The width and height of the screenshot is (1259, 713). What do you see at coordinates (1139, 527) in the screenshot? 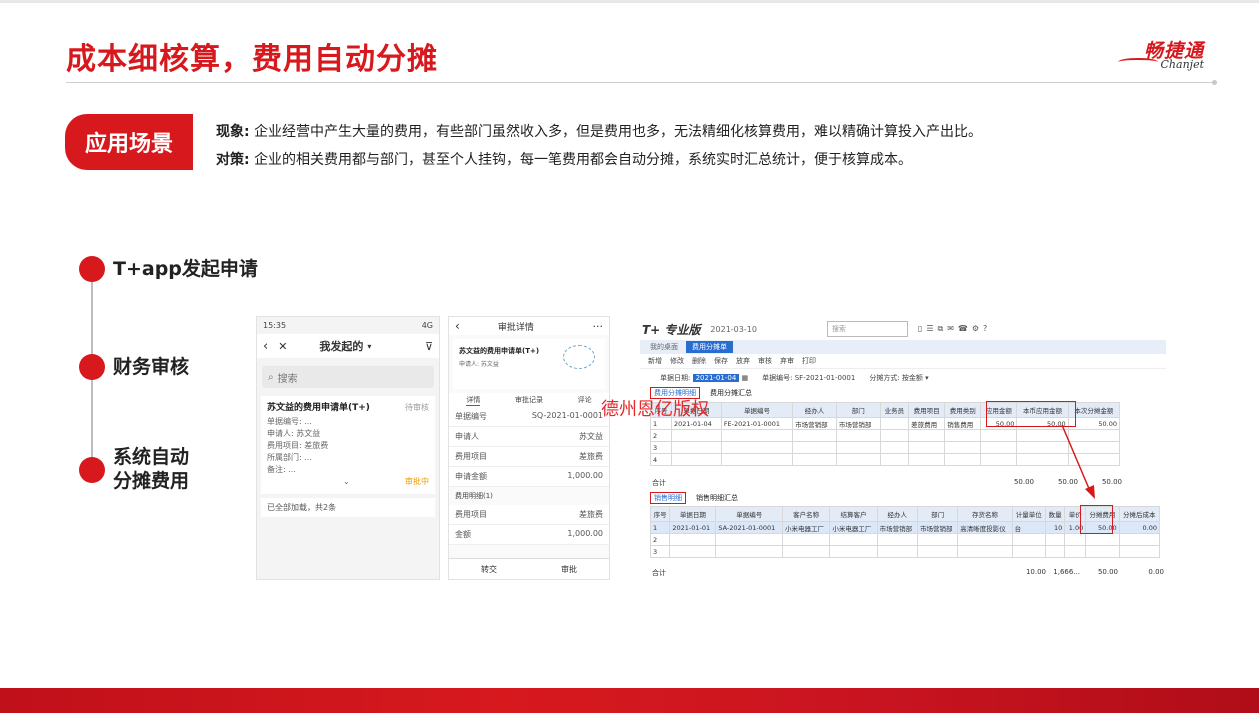
I see `table-cell: 0.00` at bounding box center [1139, 527].